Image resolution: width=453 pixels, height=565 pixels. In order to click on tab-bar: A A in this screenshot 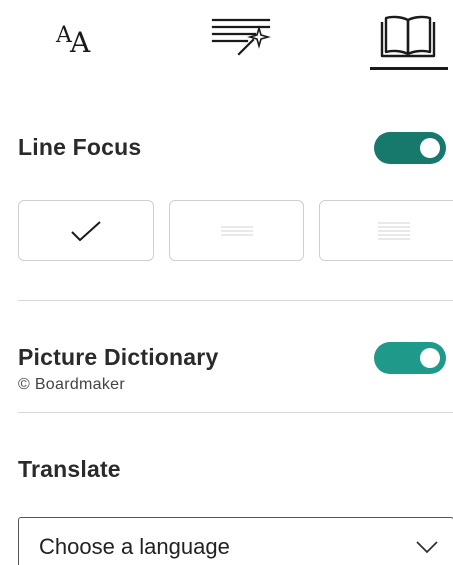, I will do `click(226, 36)`.